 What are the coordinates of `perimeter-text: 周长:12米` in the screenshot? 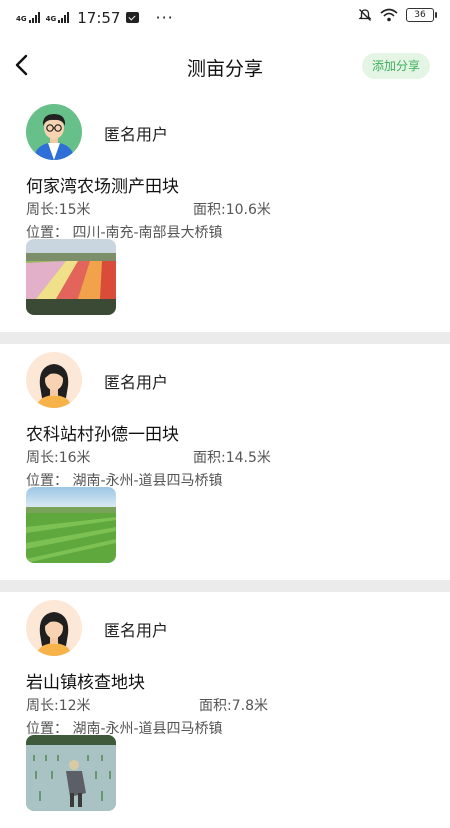 It's located at (58, 706).